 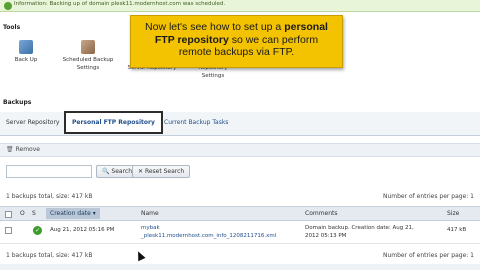 What do you see at coordinates (273, 39) in the screenshot?
I see `callout-line2-text: so we can perform` at bounding box center [273, 39].